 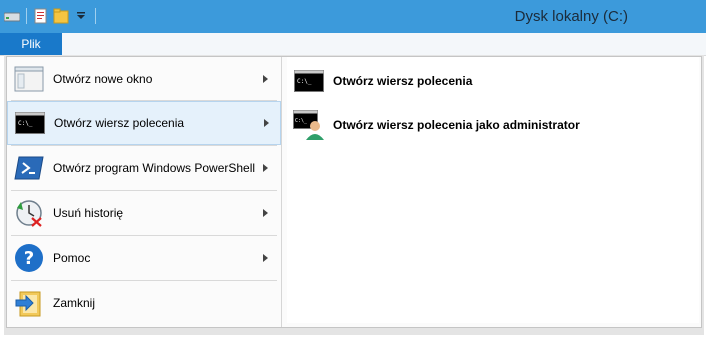 I want to click on menu-item-new-window: Otwórz nowe okno, so click(x=144, y=79).